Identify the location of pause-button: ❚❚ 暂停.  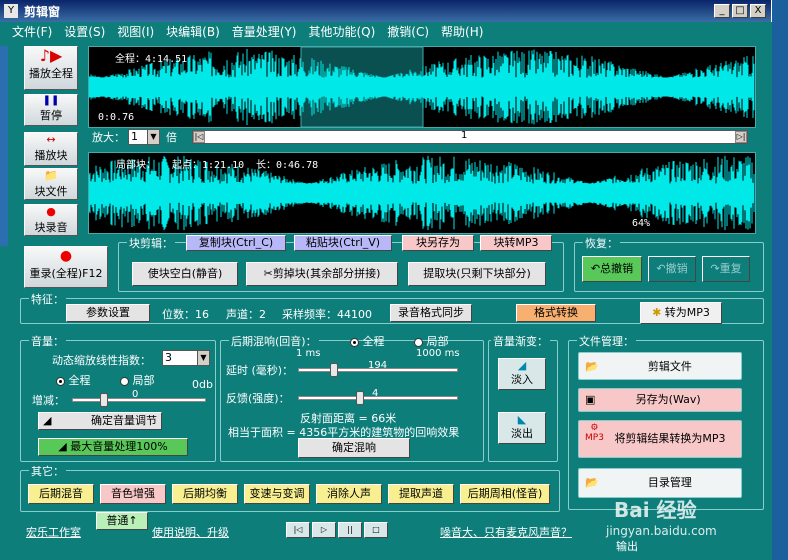
(51, 110).